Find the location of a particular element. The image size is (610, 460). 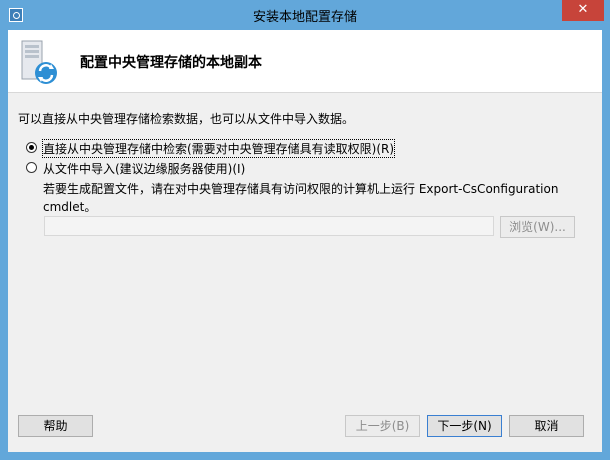

window-title: 安装本地配置存储 is located at coordinates (304, 17).